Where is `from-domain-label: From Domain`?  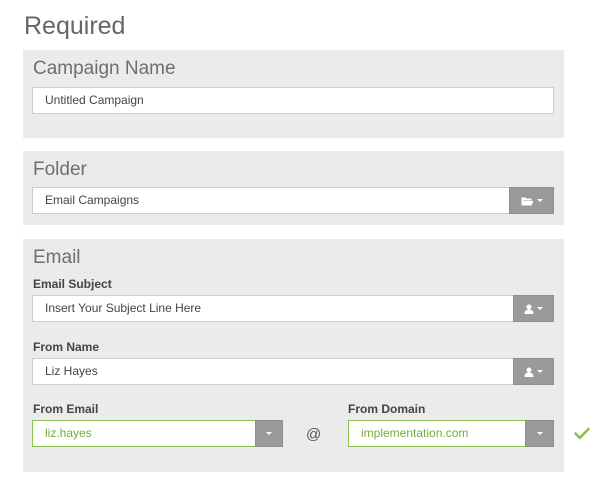 from-domain-label: From Domain is located at coordinates (387, 409).